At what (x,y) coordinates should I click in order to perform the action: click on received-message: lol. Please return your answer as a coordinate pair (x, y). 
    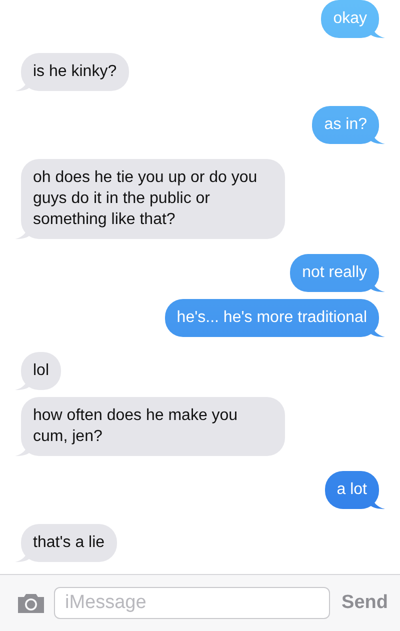
    Looking at the image, I should click on (41, 371).